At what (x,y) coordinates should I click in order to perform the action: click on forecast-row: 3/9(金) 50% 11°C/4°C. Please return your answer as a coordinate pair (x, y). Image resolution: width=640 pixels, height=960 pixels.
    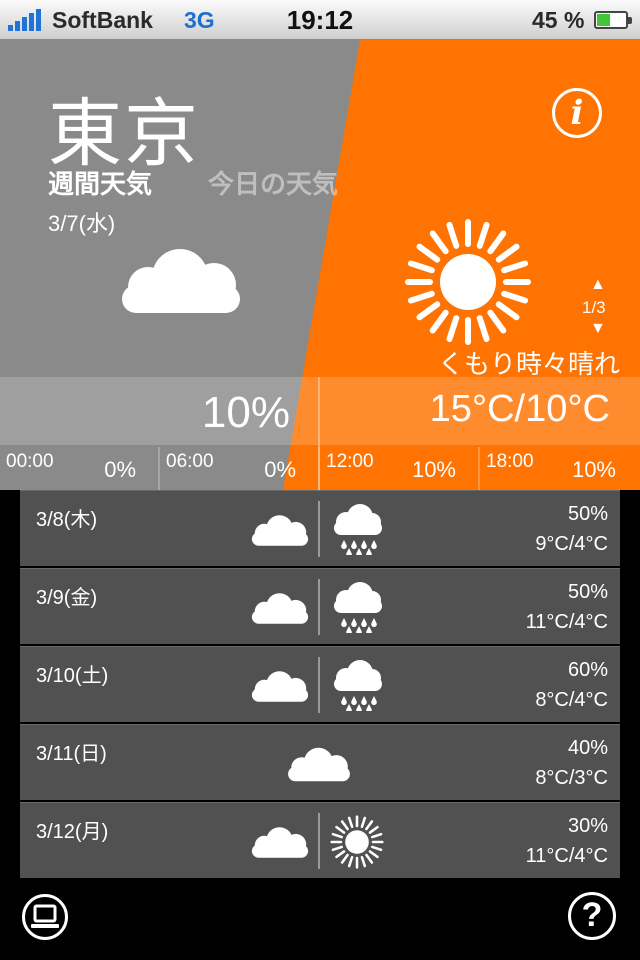
    Looking at the image, I should click on (320, 606).